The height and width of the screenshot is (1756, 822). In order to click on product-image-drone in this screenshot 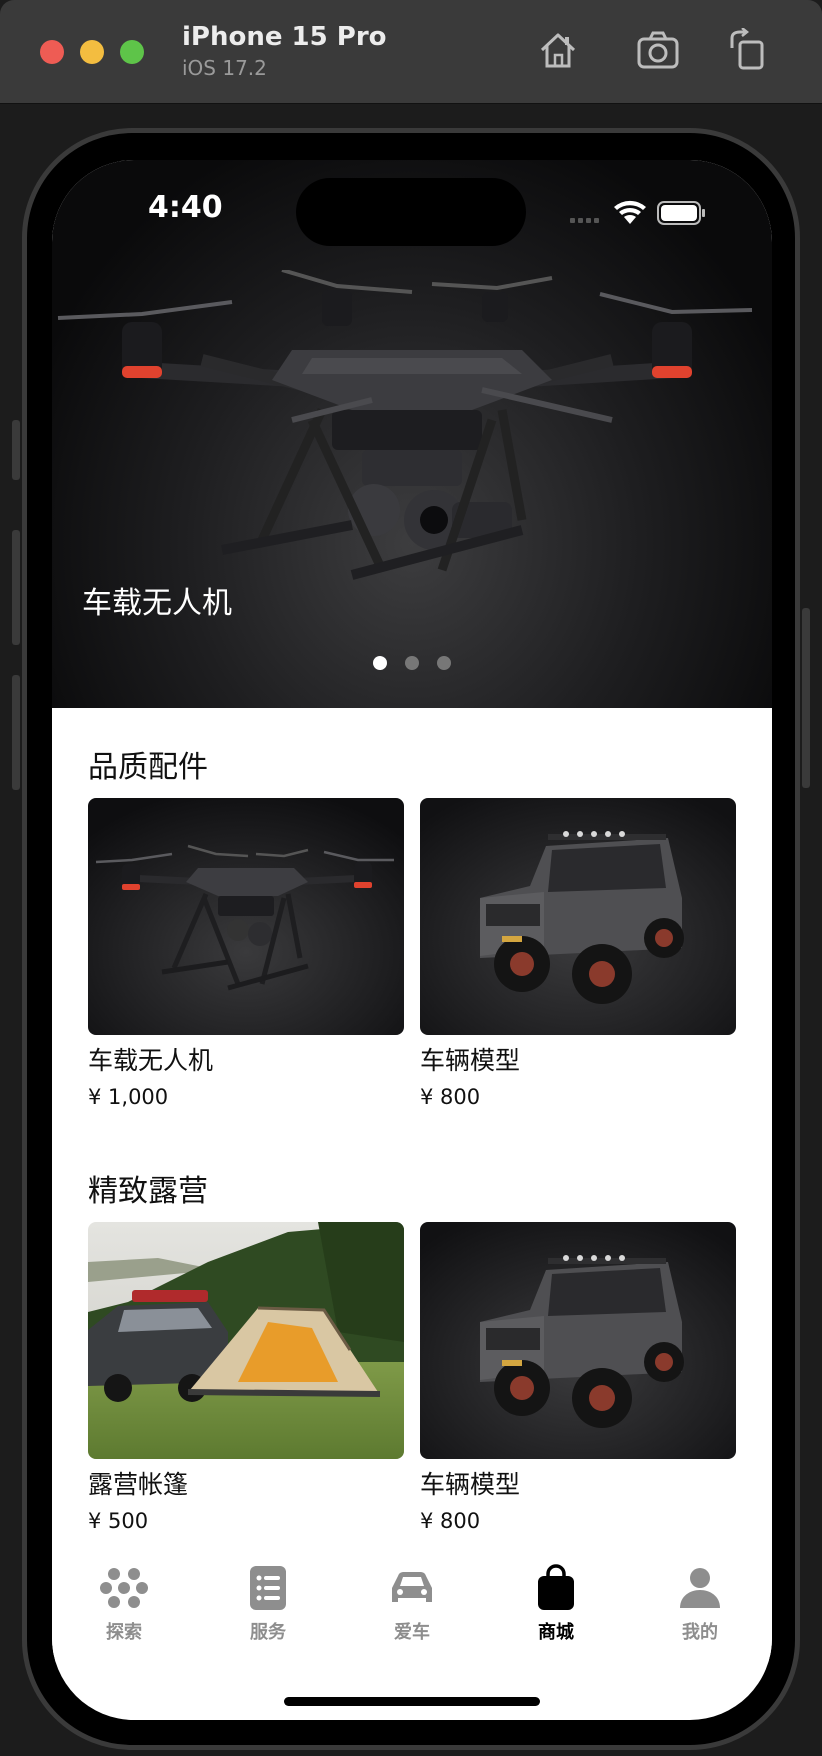, I will do `click(246, 916)`.